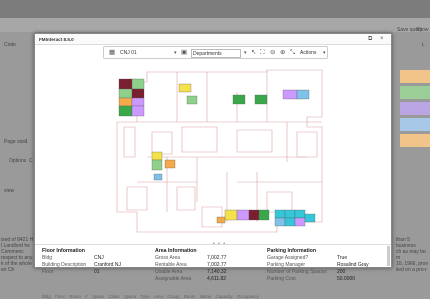 The width and height of the screenshot is (430, 299). What do you see at coordinates (48, 272) in the screenshot?
I see `info-key: Floor` at bounding box center [48, 272].